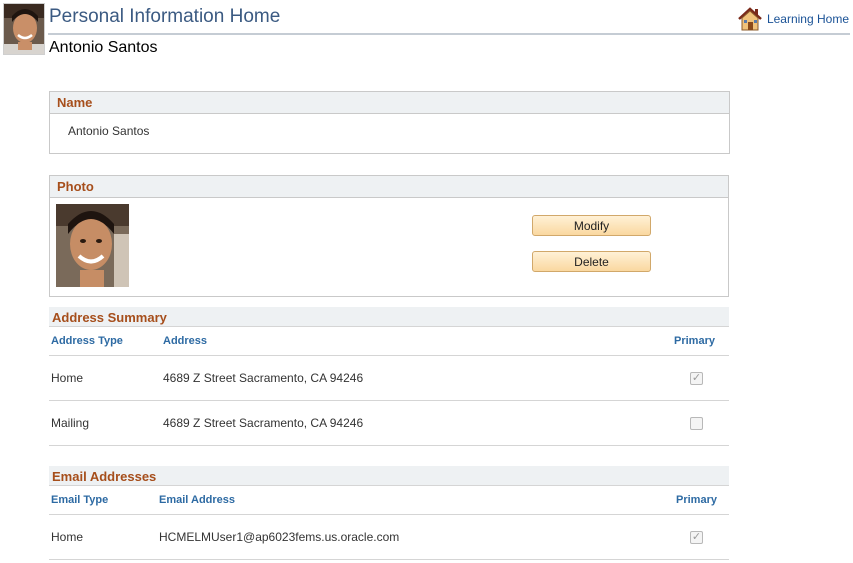 The image size is (853, 563). What do you see at coordinates (103, 47) in the screenshot?
I see `user-name: Antonio Santos` at bounding box center [103, 47].